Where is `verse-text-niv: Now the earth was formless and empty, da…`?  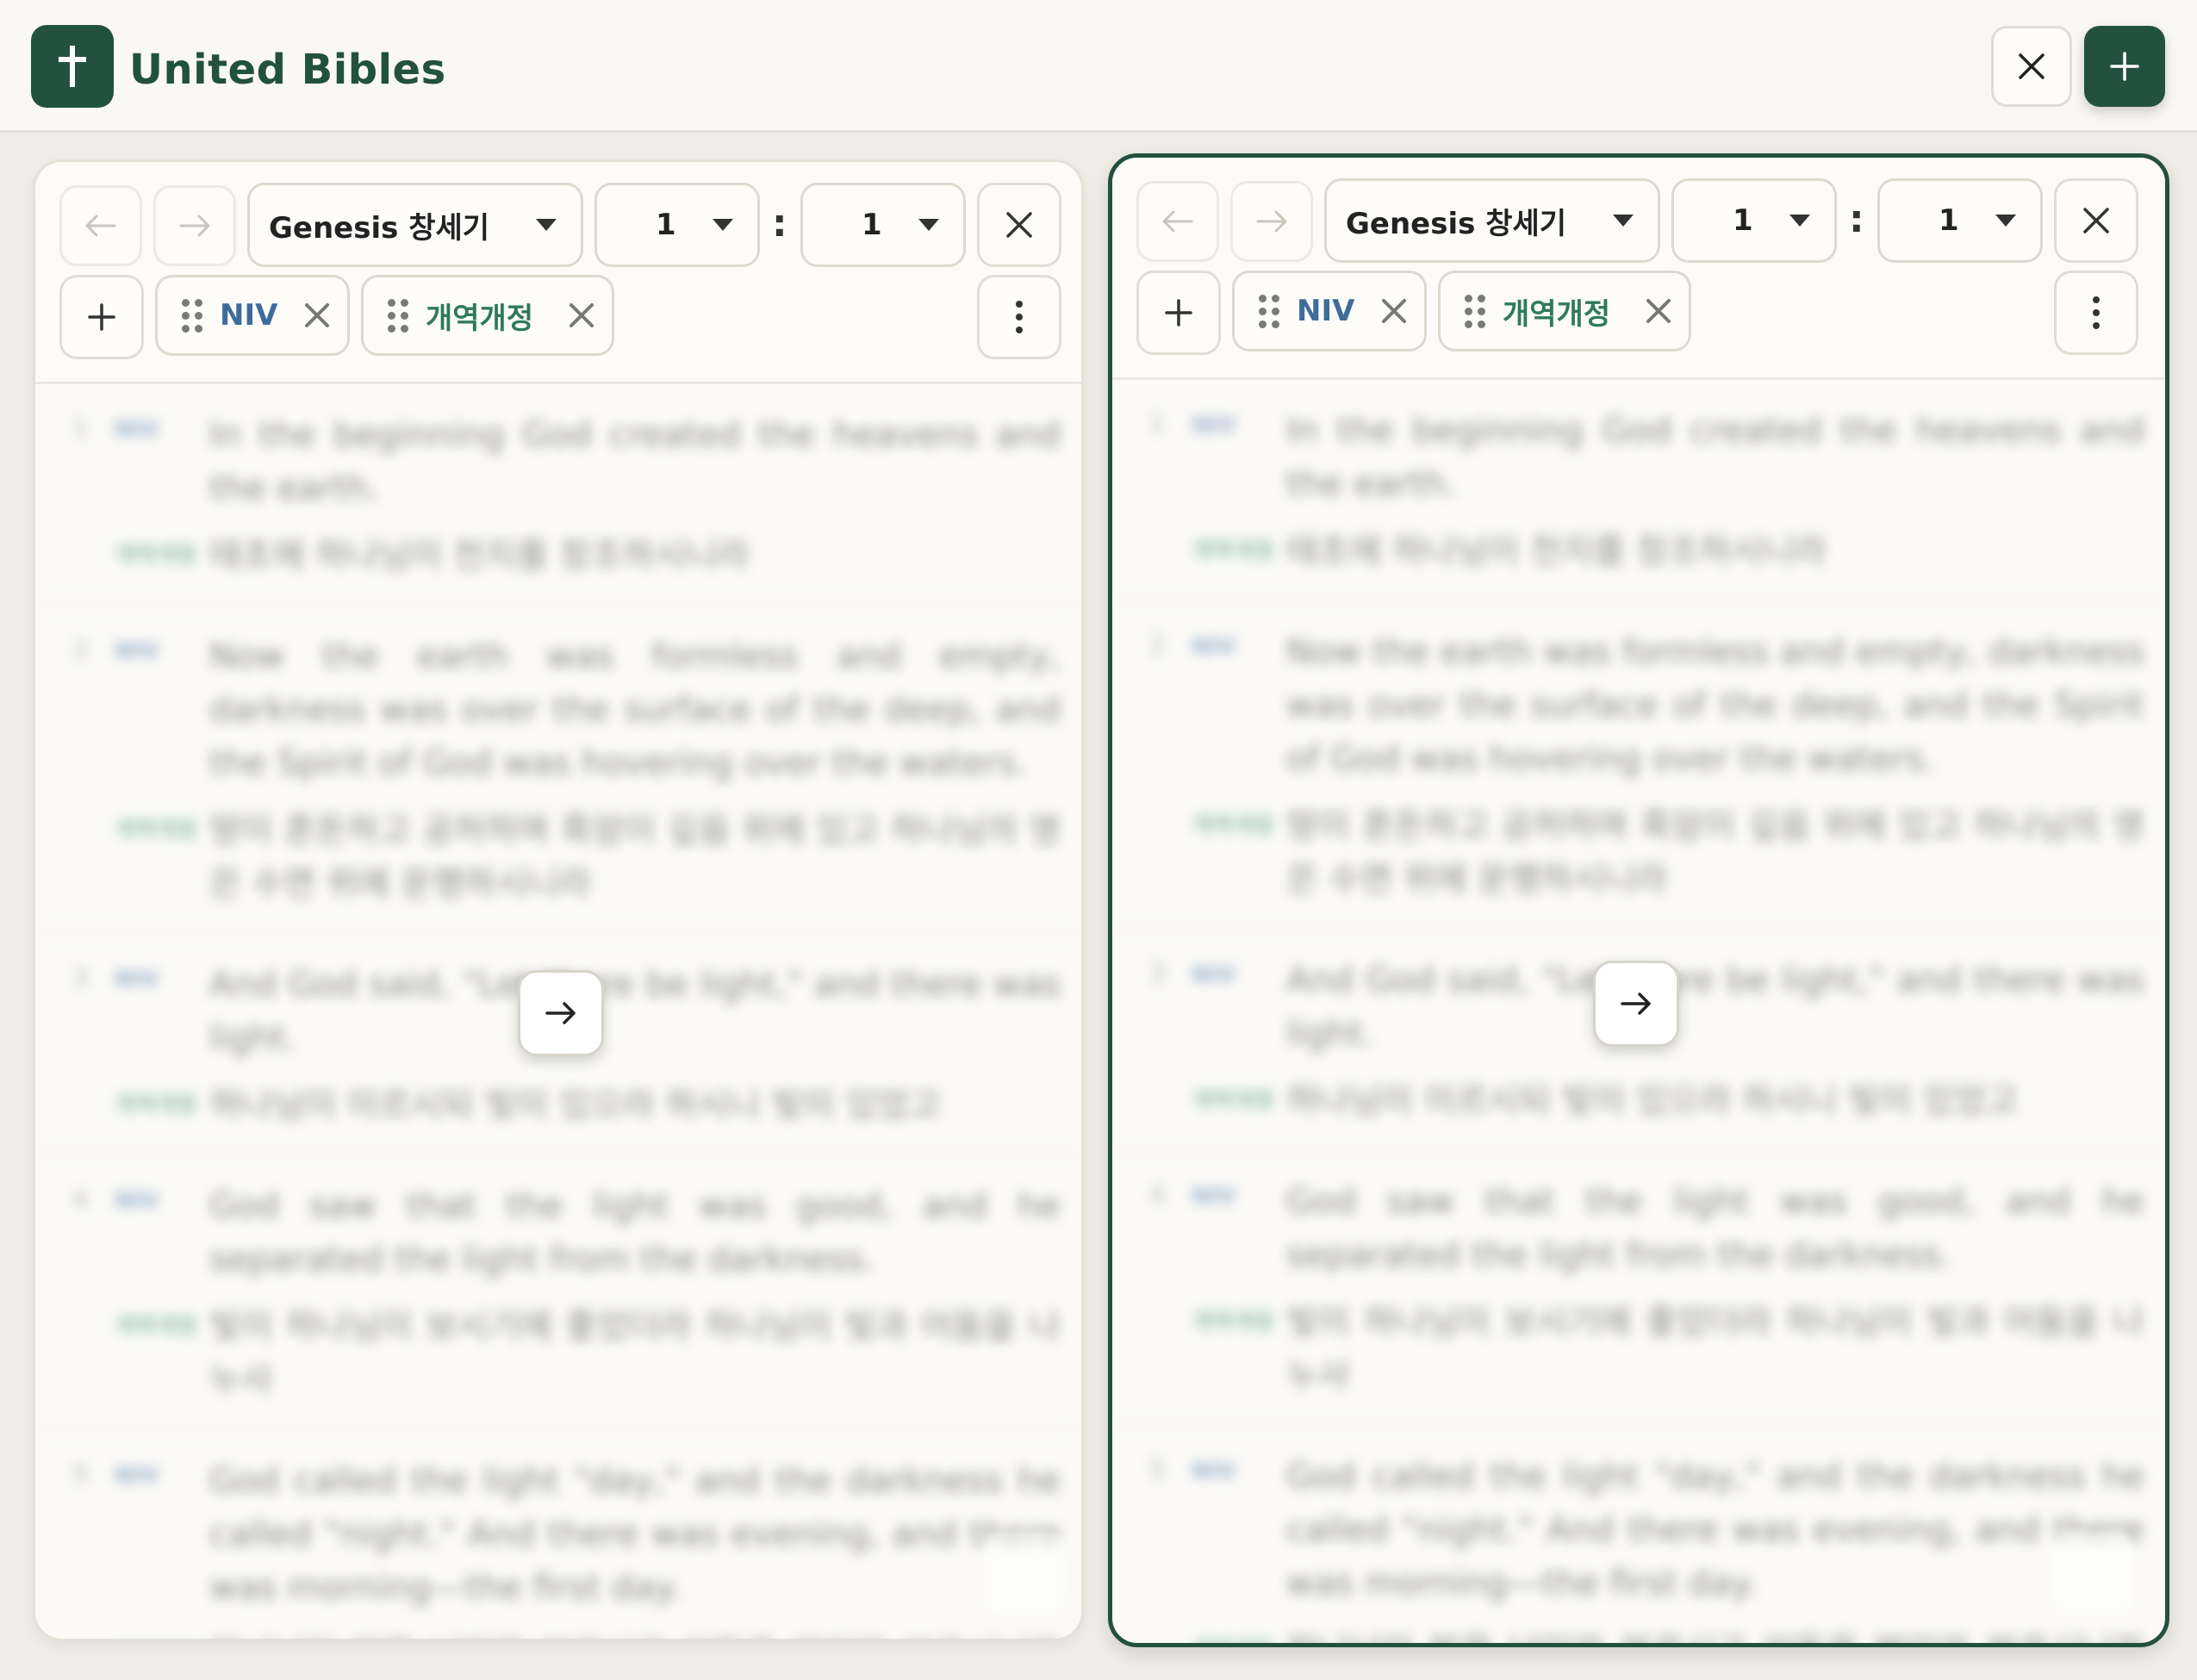
verse-text-niv: Now the earth was formless and empty, da… is located at coordinates (635, 710).